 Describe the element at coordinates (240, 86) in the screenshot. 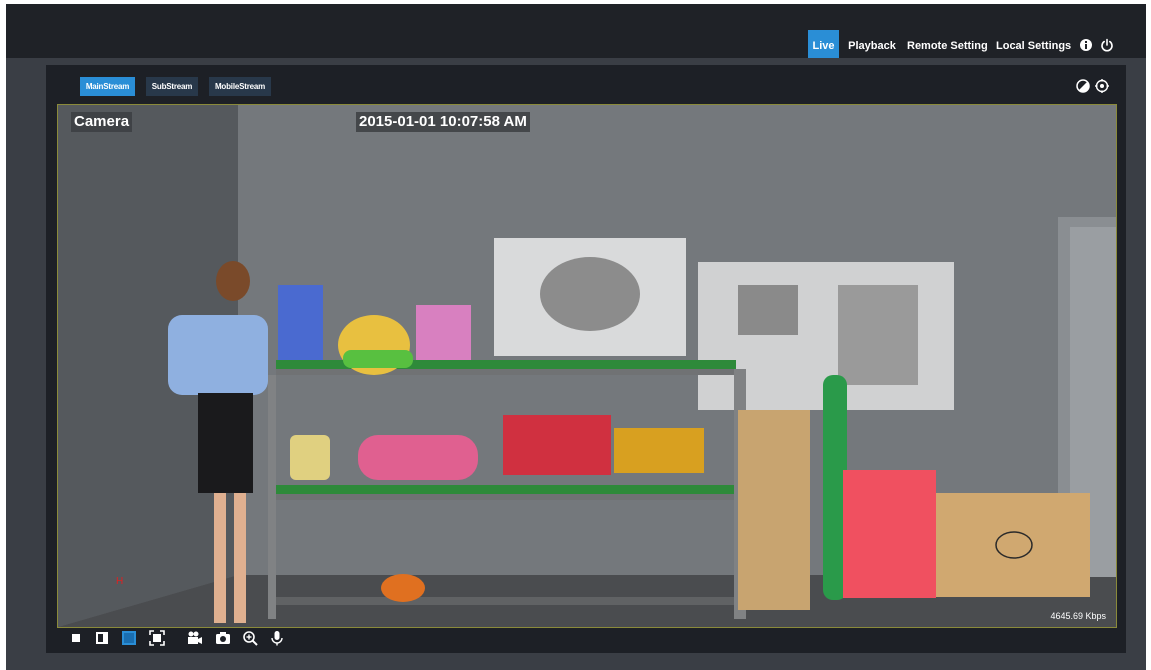

I see `mobile-stream-button: MobileStream` at that location.